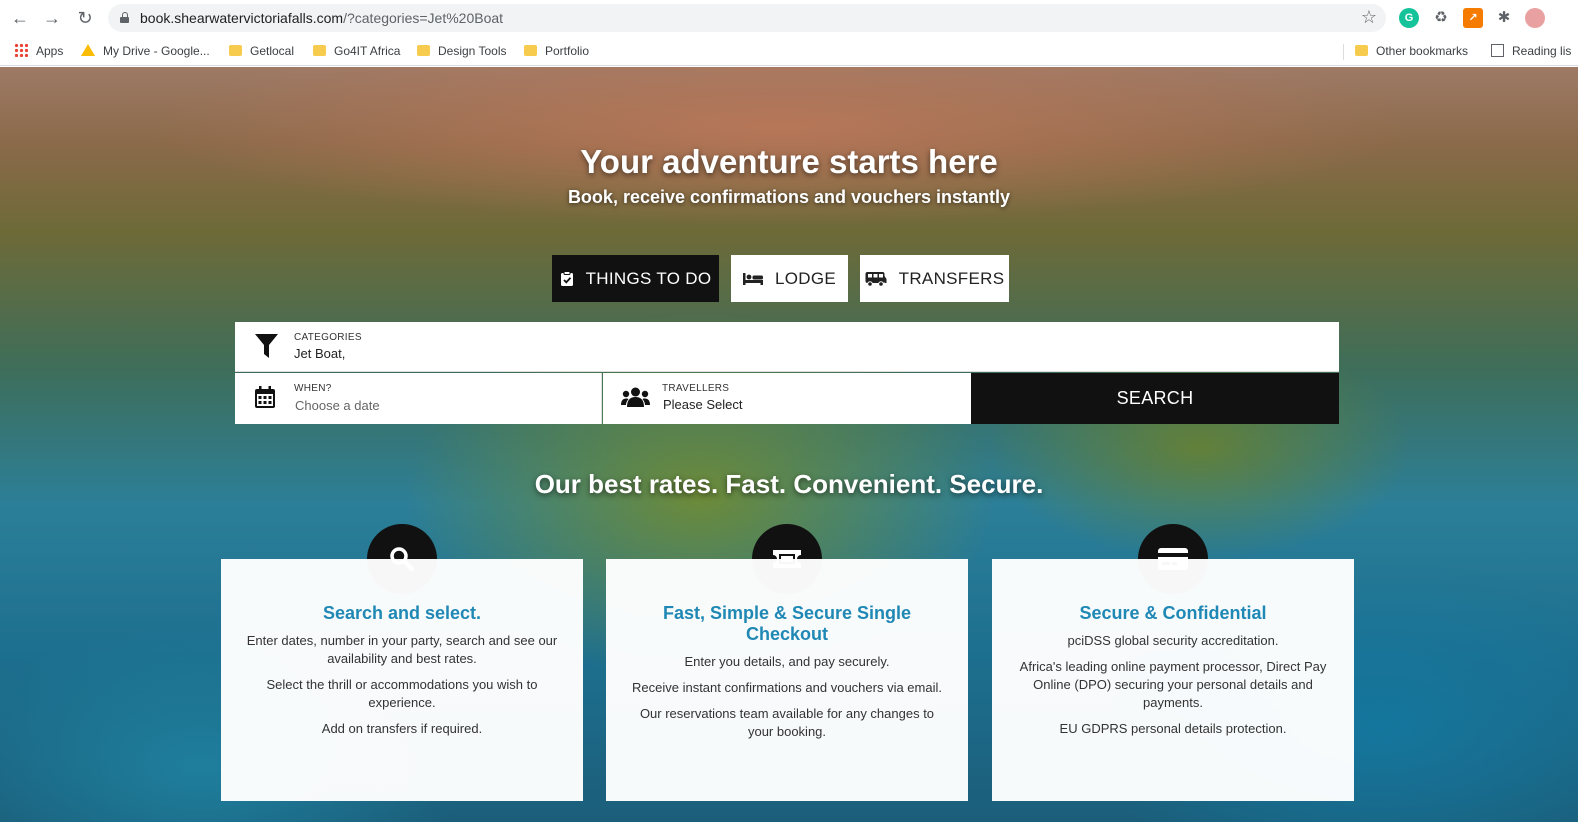  What do you see at coordinates (787, 347) in the screenshot?
I see `categories-field: CATEGORIES Jet Boat,` at bounding box center [787, 347].